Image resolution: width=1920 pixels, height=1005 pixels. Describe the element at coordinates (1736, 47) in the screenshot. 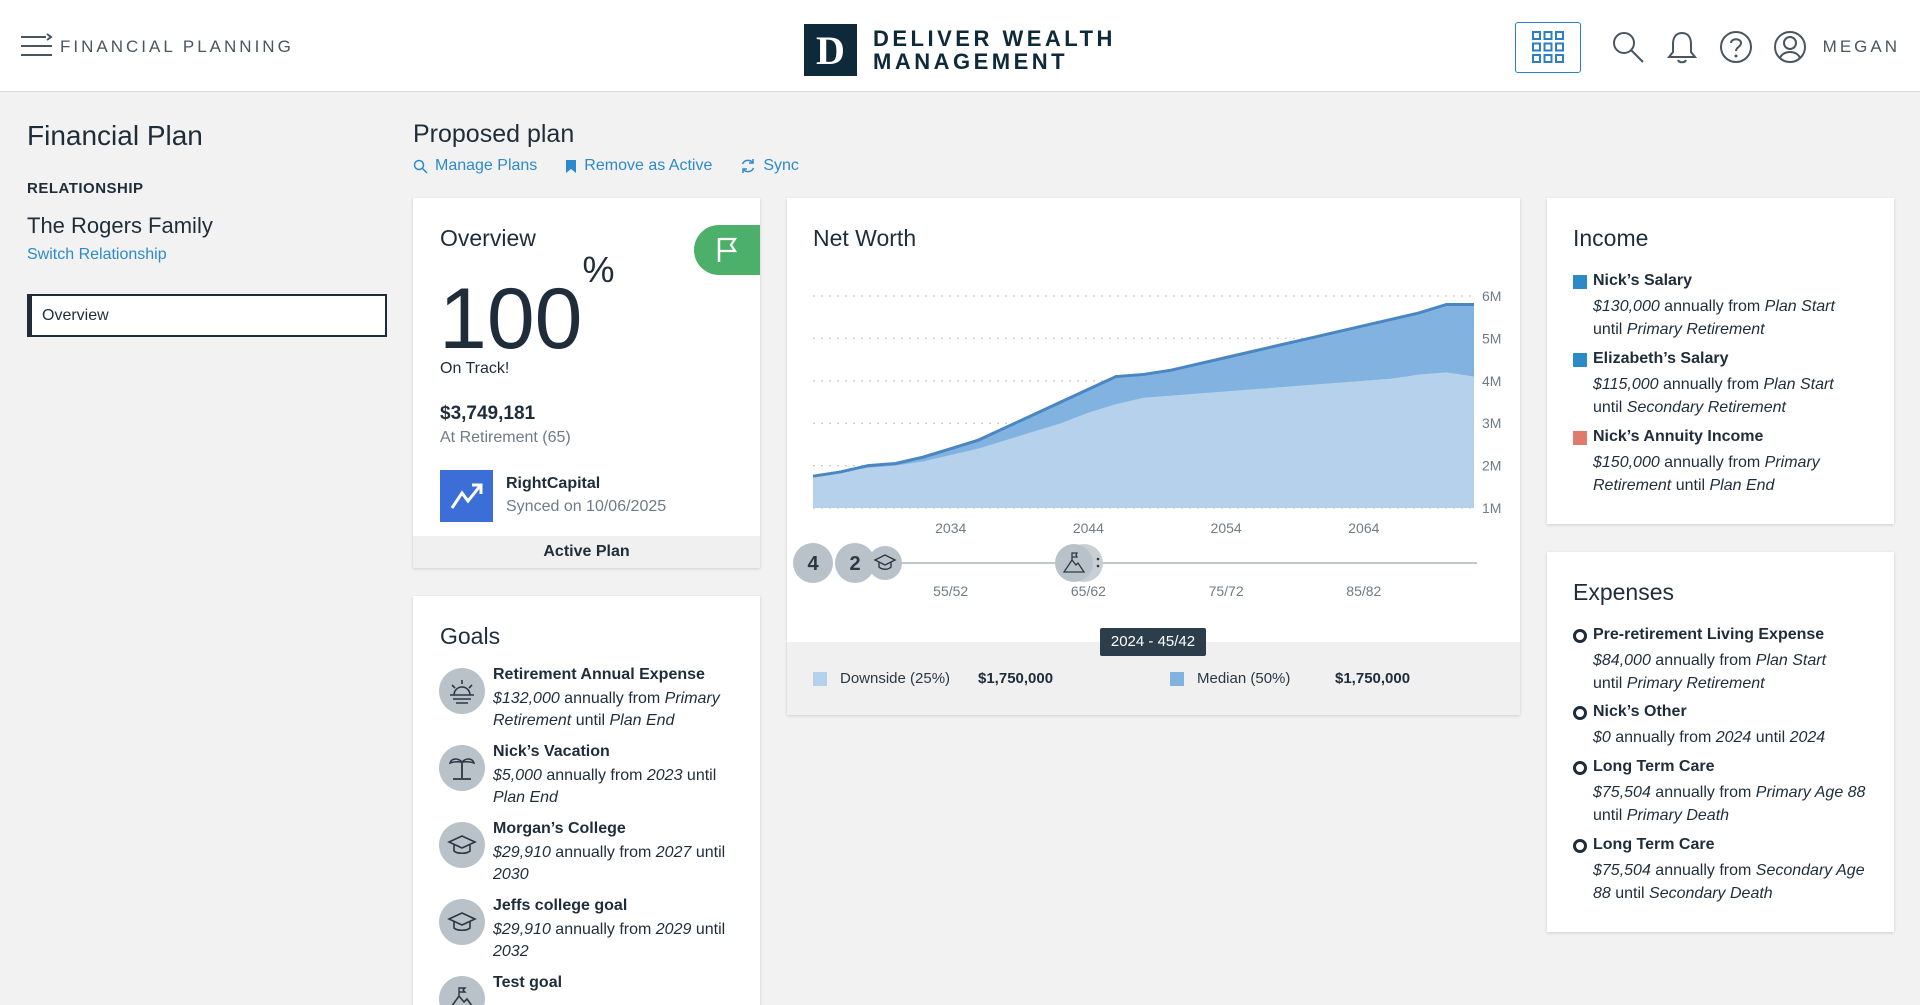

I see `help-icon` at that location.